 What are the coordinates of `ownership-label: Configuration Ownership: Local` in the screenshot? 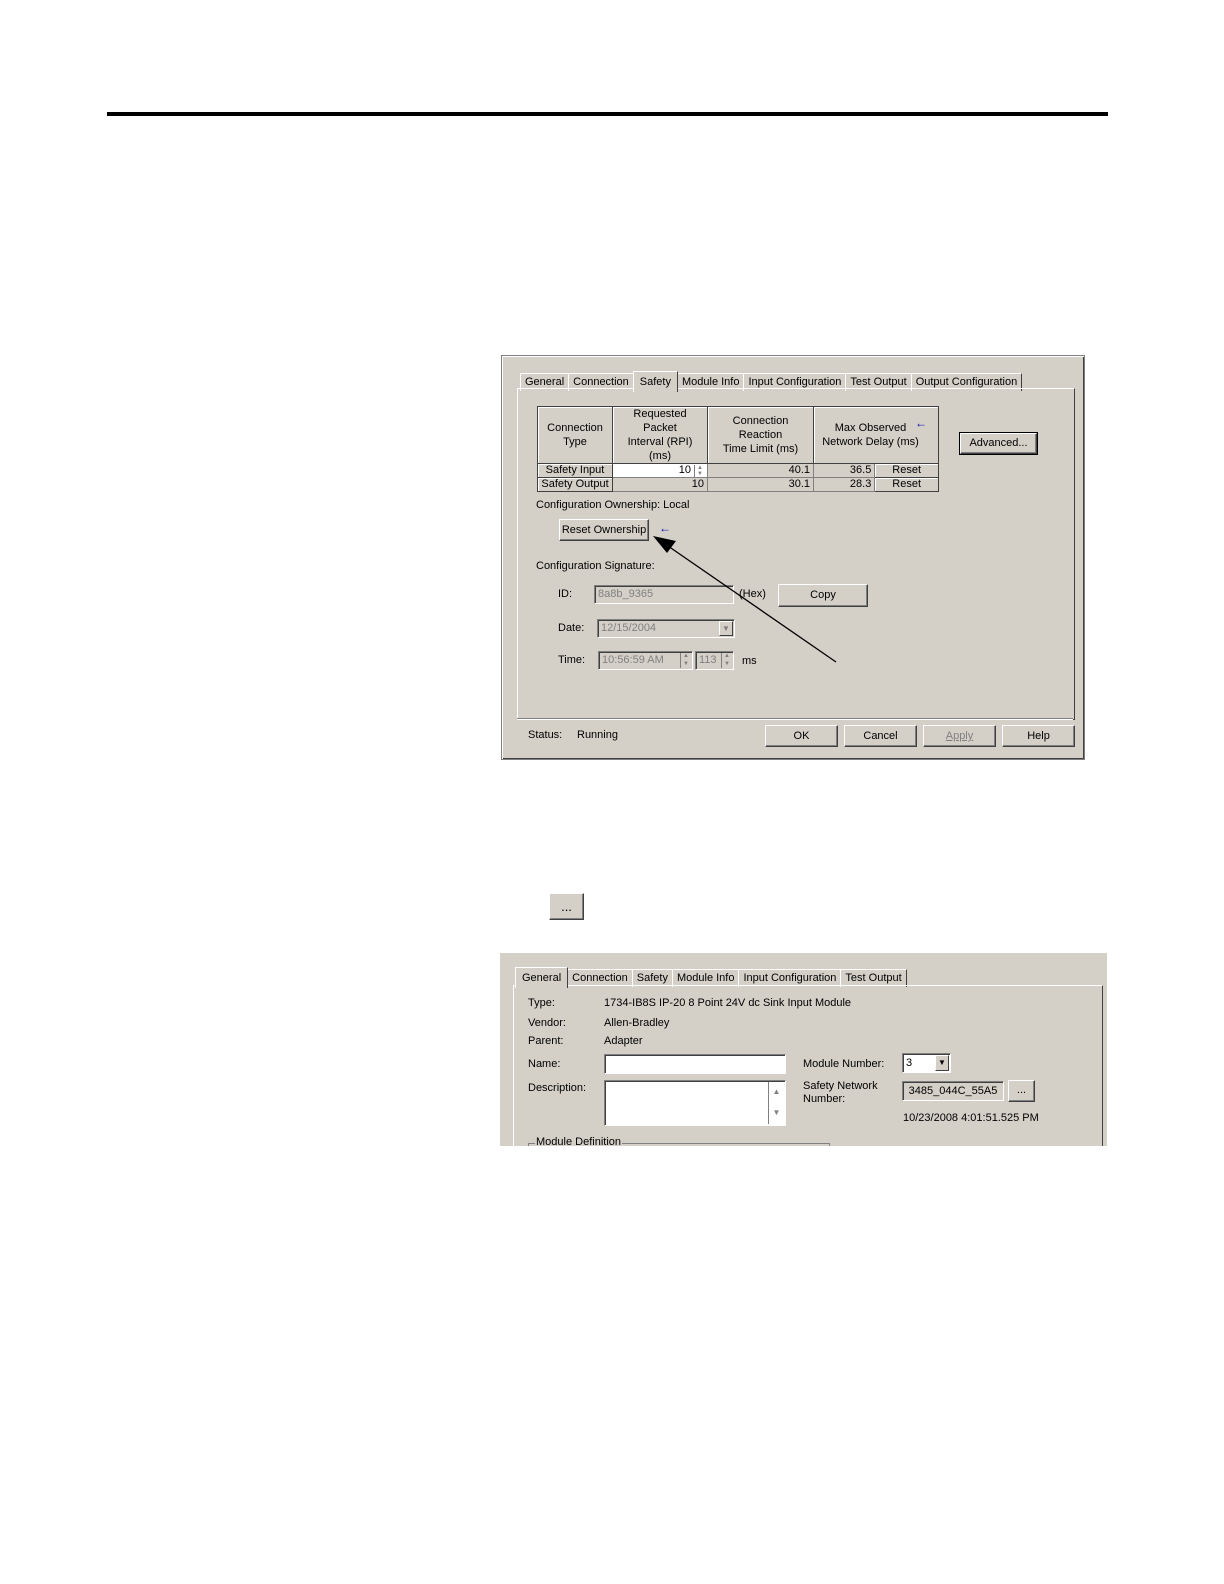 It's located at (613, 505).